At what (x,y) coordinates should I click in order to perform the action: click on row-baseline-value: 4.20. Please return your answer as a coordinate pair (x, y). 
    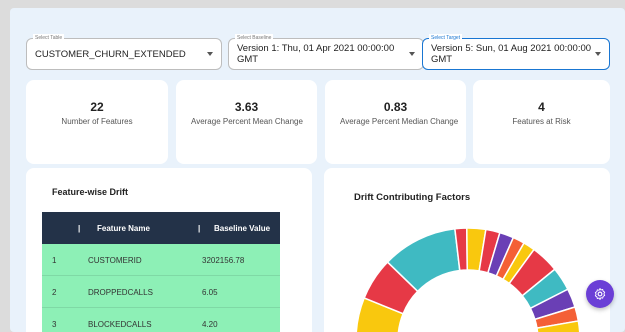
    Looking at the image, I should click on (210, 324).